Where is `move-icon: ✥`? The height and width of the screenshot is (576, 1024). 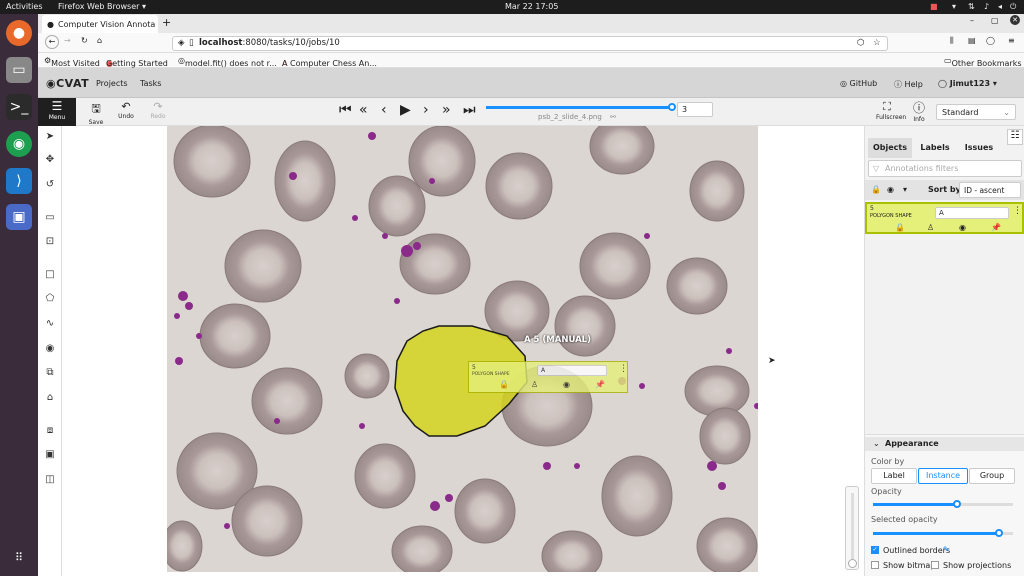
move-icon: ✥ is located at coordinates (50, 160).